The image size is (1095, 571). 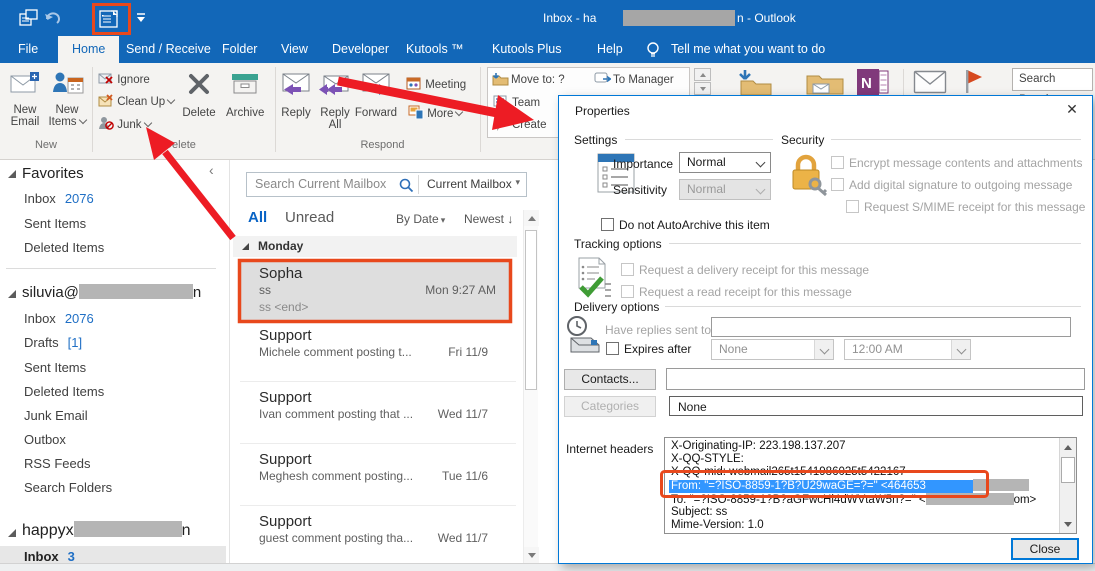 I want to click on sidebar-item-favorites-inbox: Inbox 2076, so click(x=59, y=198).